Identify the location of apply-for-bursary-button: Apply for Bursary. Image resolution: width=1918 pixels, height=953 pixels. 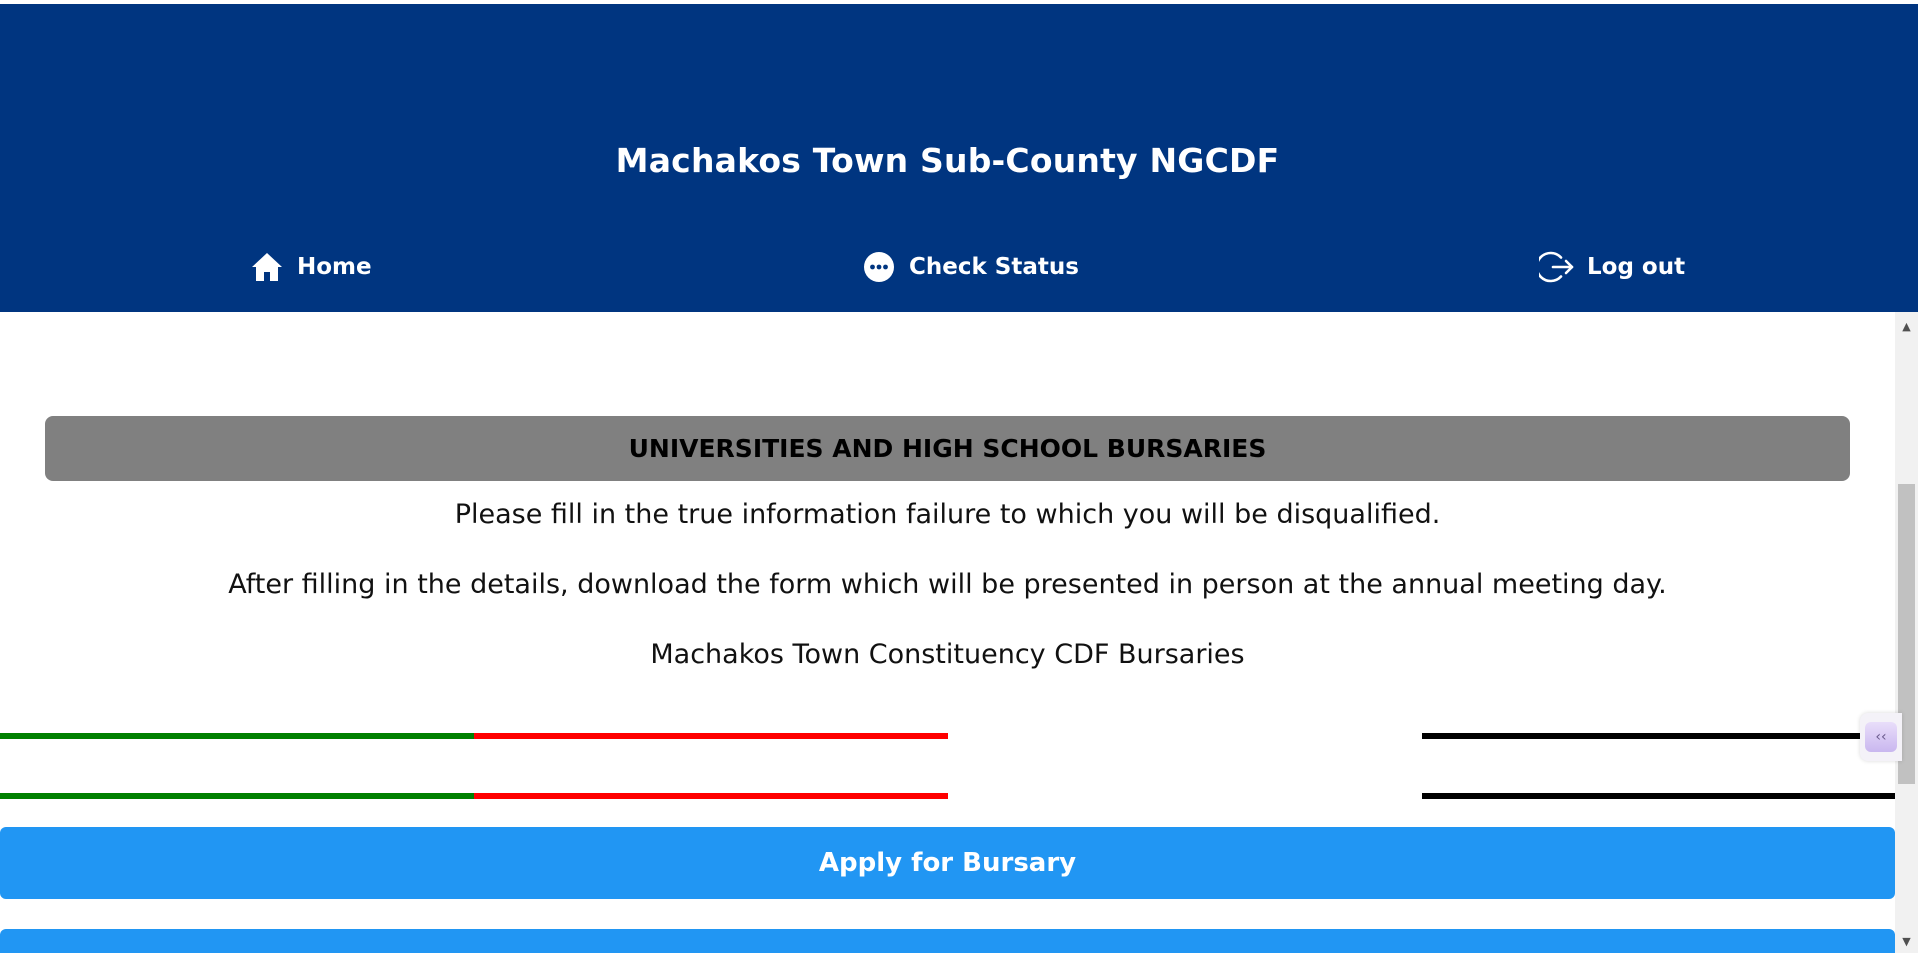
(947, 863).